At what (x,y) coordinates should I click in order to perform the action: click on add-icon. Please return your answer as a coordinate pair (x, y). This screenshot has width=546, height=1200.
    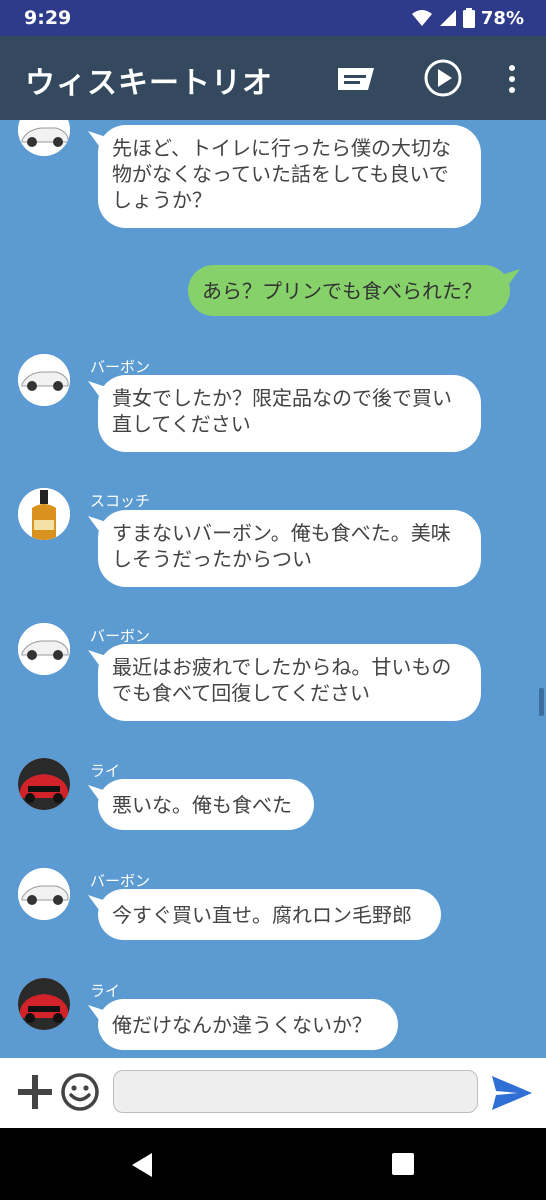
    Looking at the image, I should click on (35, 1092).